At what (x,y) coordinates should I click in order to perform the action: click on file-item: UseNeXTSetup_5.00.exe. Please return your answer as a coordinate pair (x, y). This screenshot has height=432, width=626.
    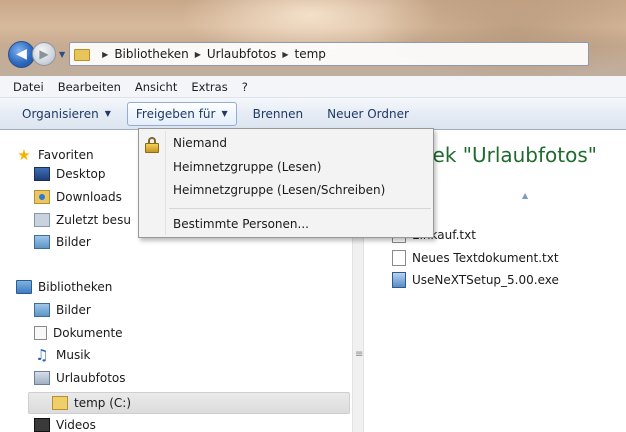
    Looking at the image, I should click on (475, 280).